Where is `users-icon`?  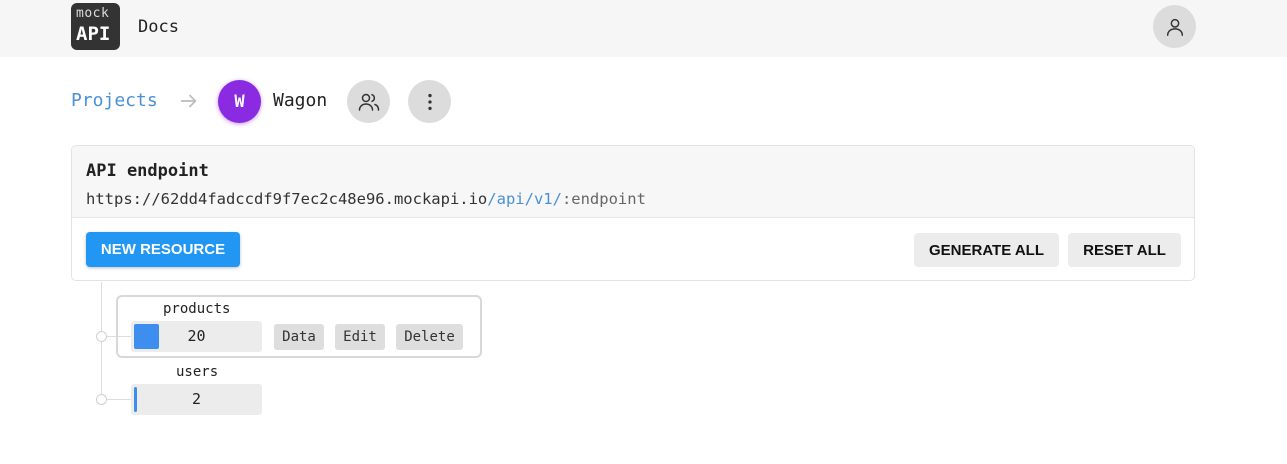 users-icon is located at coordinates (368, 102).